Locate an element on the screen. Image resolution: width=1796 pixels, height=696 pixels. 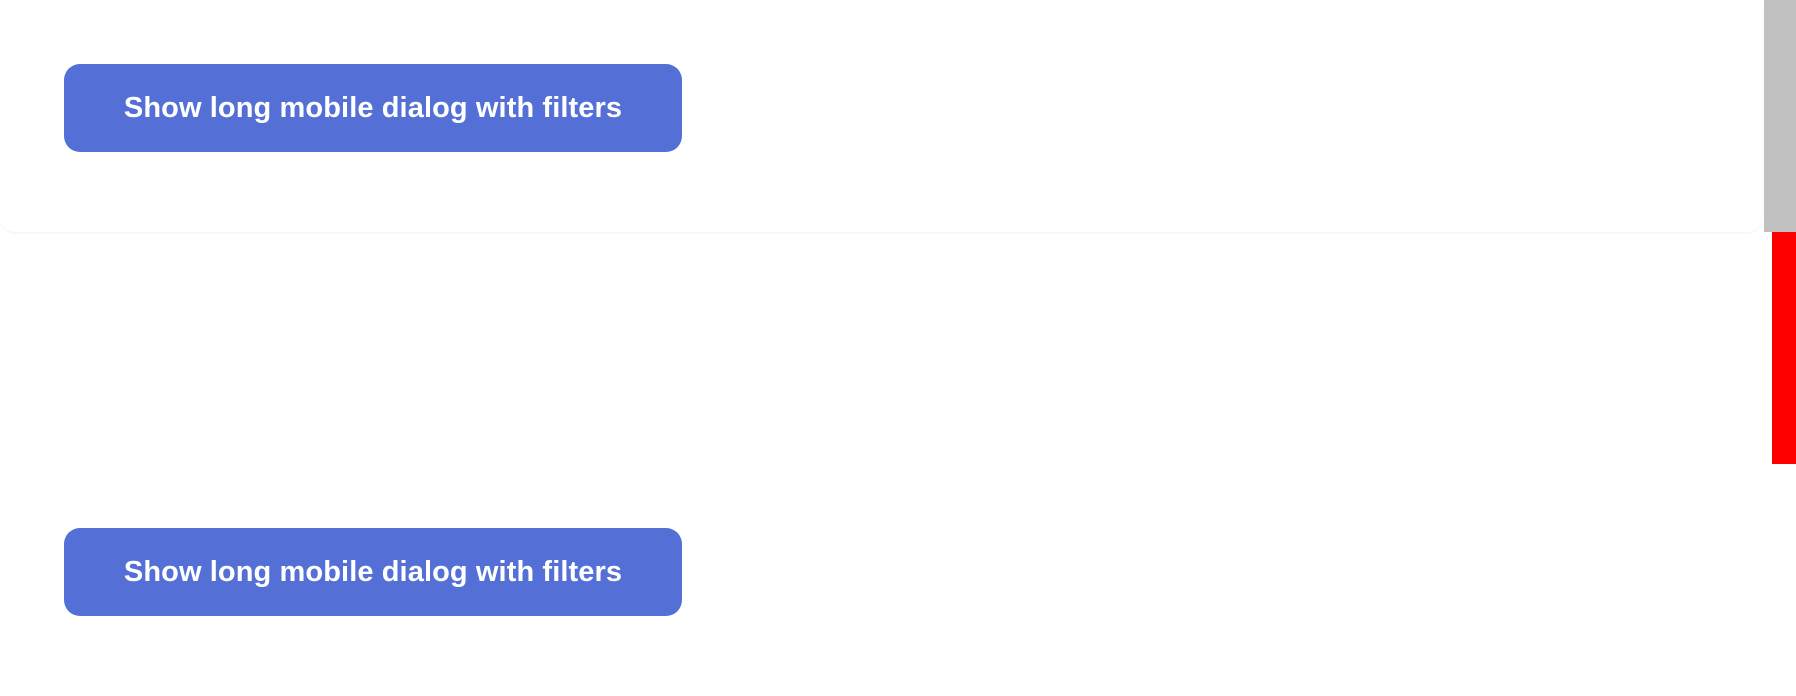
show-long-mobile-dialog-button: Show long mobile dialog with filters is located at coordinates (373, 108).